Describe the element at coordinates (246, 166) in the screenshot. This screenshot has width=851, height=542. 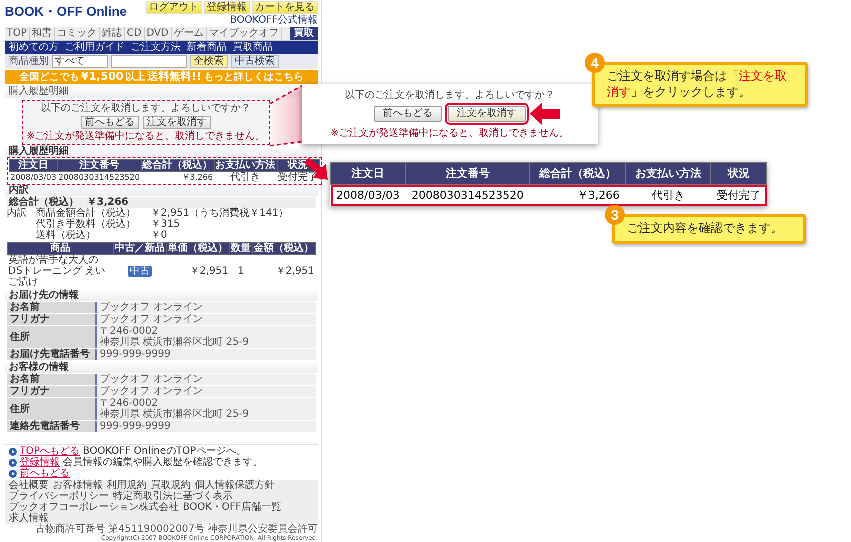
I see `column-header: お支払い方法` at that location.